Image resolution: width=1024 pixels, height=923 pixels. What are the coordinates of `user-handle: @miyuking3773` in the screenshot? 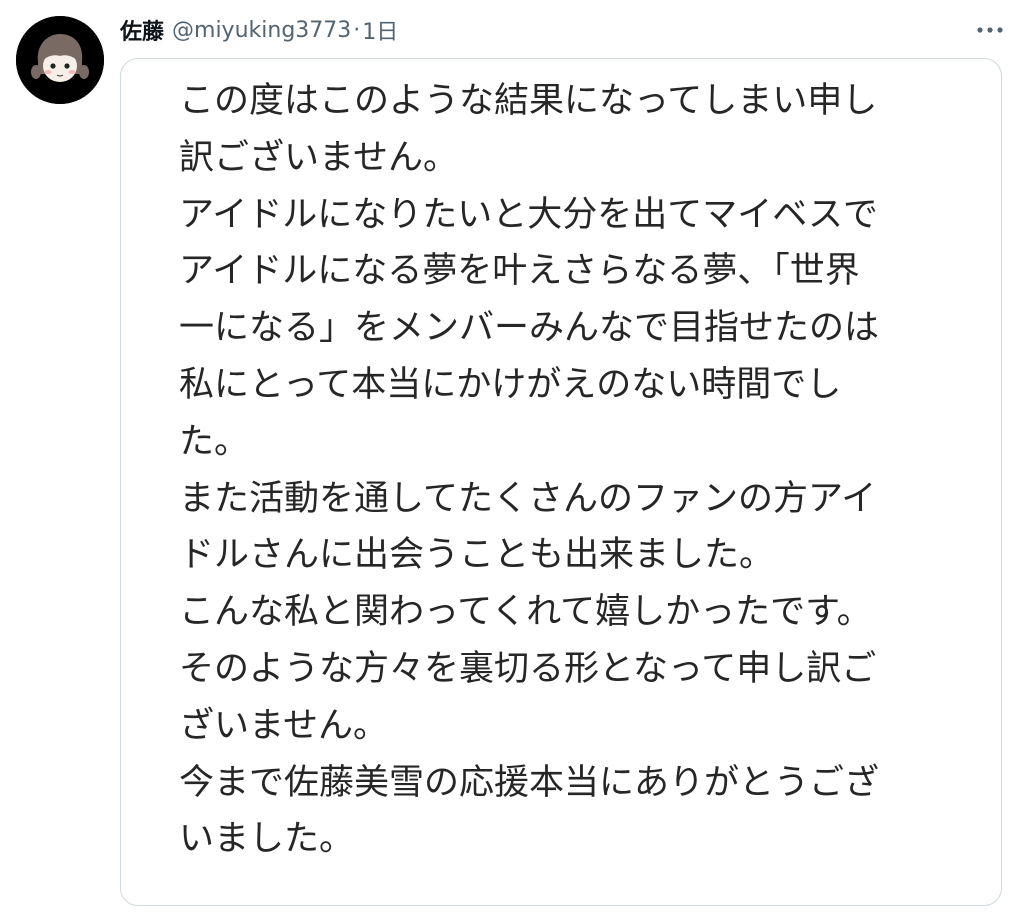 It's located at (261, 30).